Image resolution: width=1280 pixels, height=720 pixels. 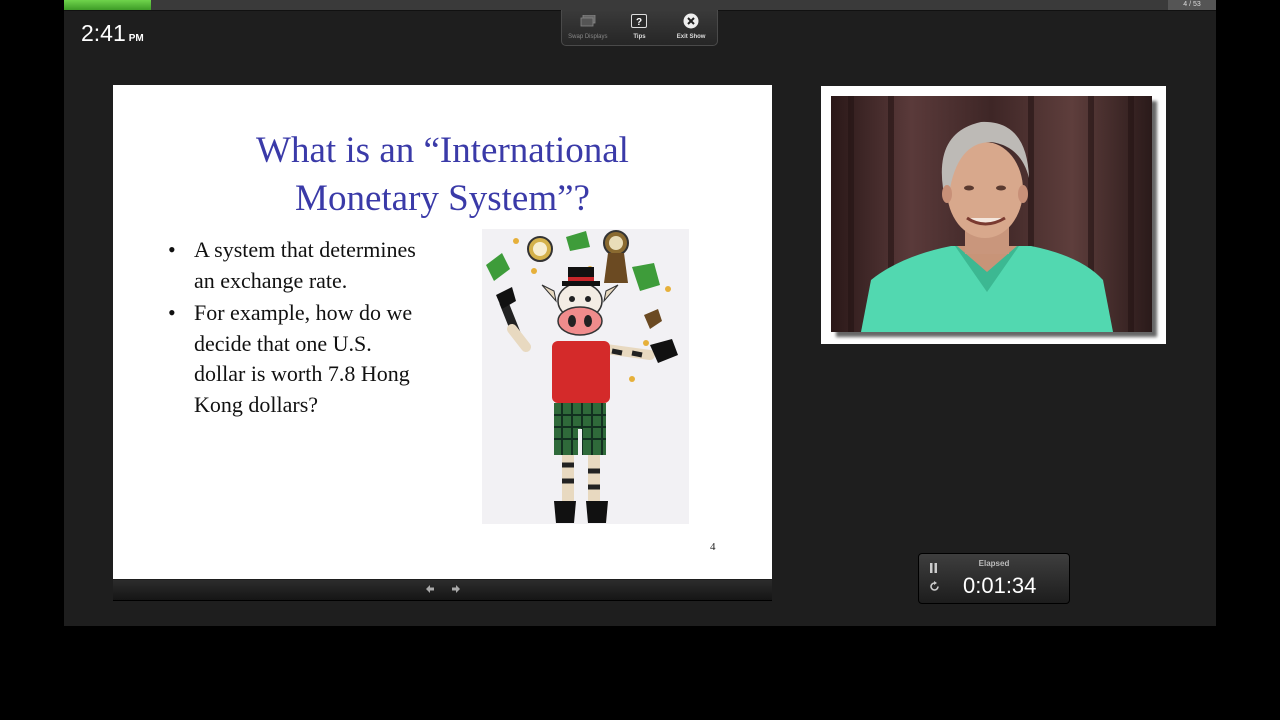 What do you see at coordinates (713, 547) in the screenshot?
I see `slide-page-number: 4` at bounding box center [713, 547].